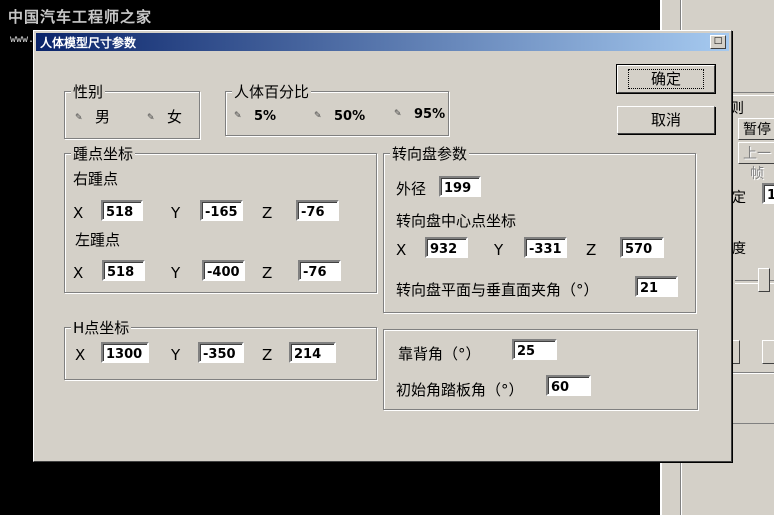 This screenshot has width=774, height=515. I want to click on pause-button: 暂停, so click(756, 129).